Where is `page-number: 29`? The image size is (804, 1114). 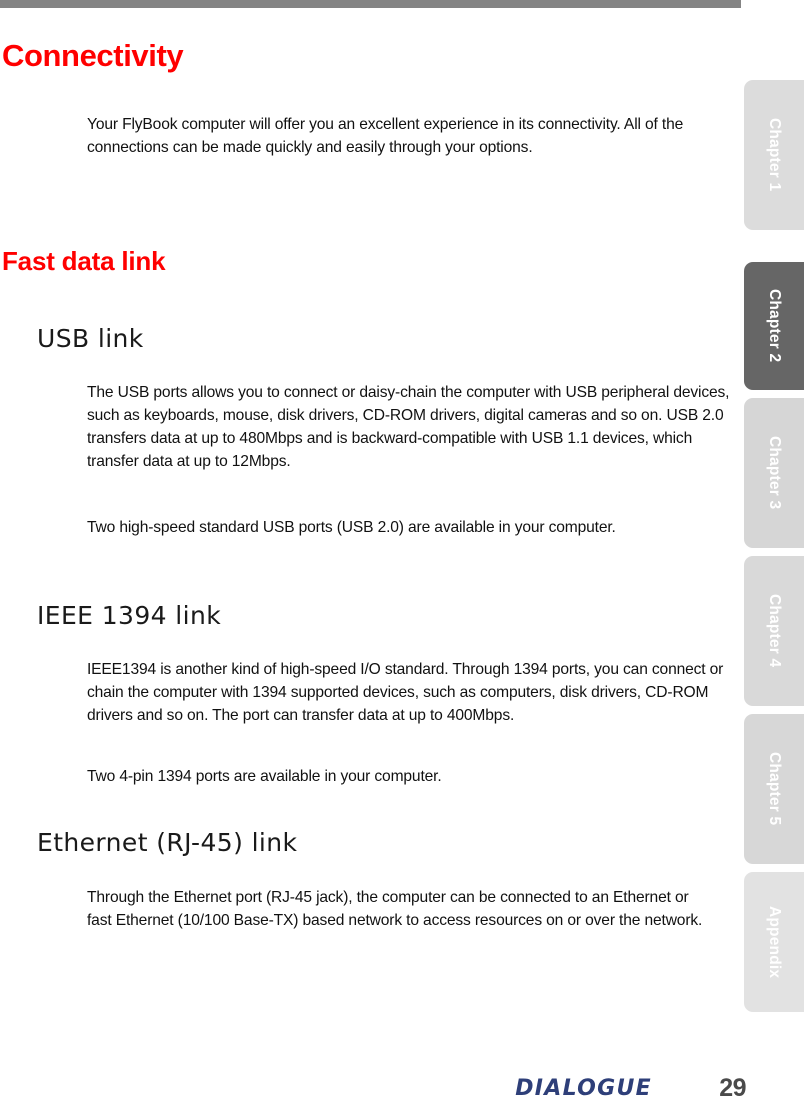
page-number: 29 is located at coordinates (732, 1088).